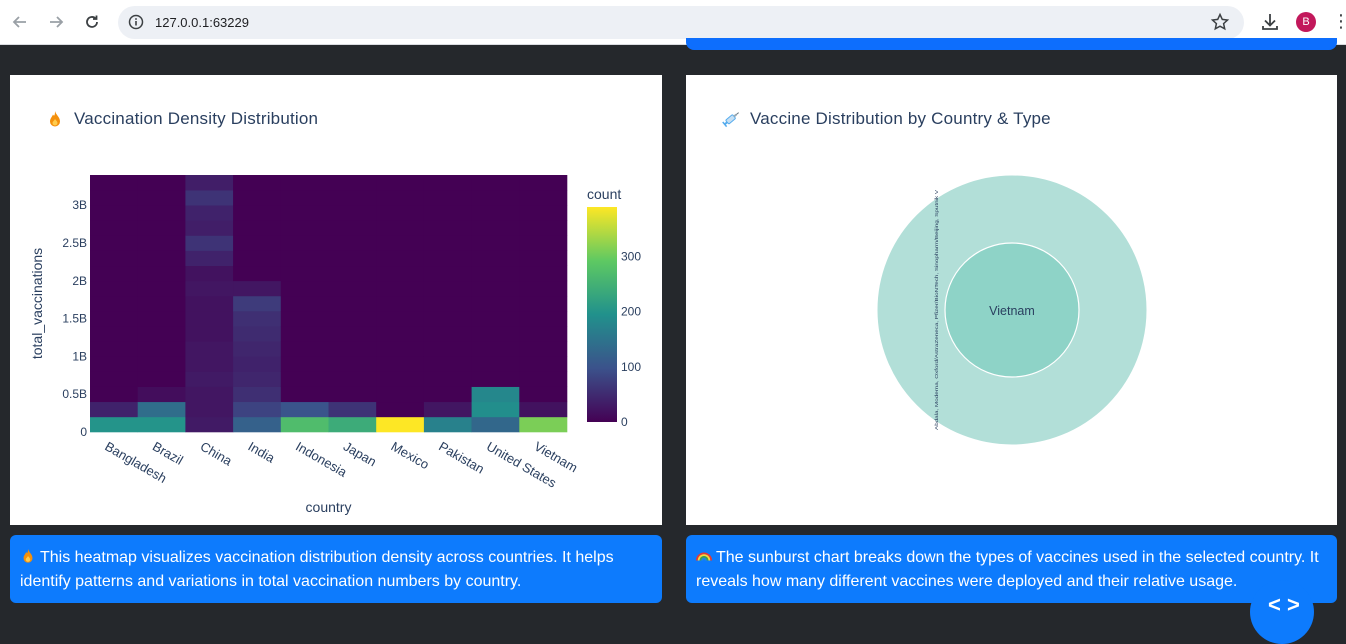  What do you see at coordinates (92, 22) in the screenshot?
I see `reload-button` at bounding box center [92, 22].